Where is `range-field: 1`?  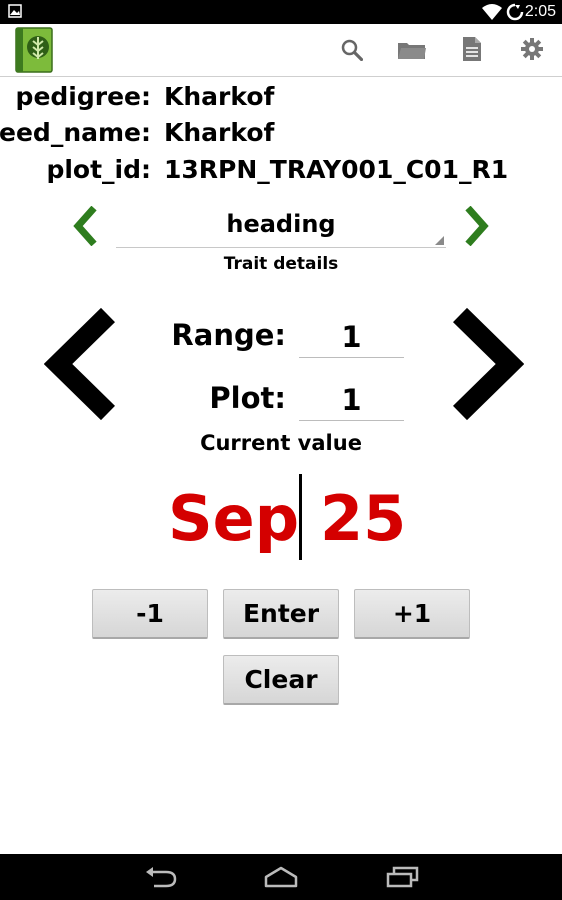 range-field: 1 is located at coordinates (351, 338).